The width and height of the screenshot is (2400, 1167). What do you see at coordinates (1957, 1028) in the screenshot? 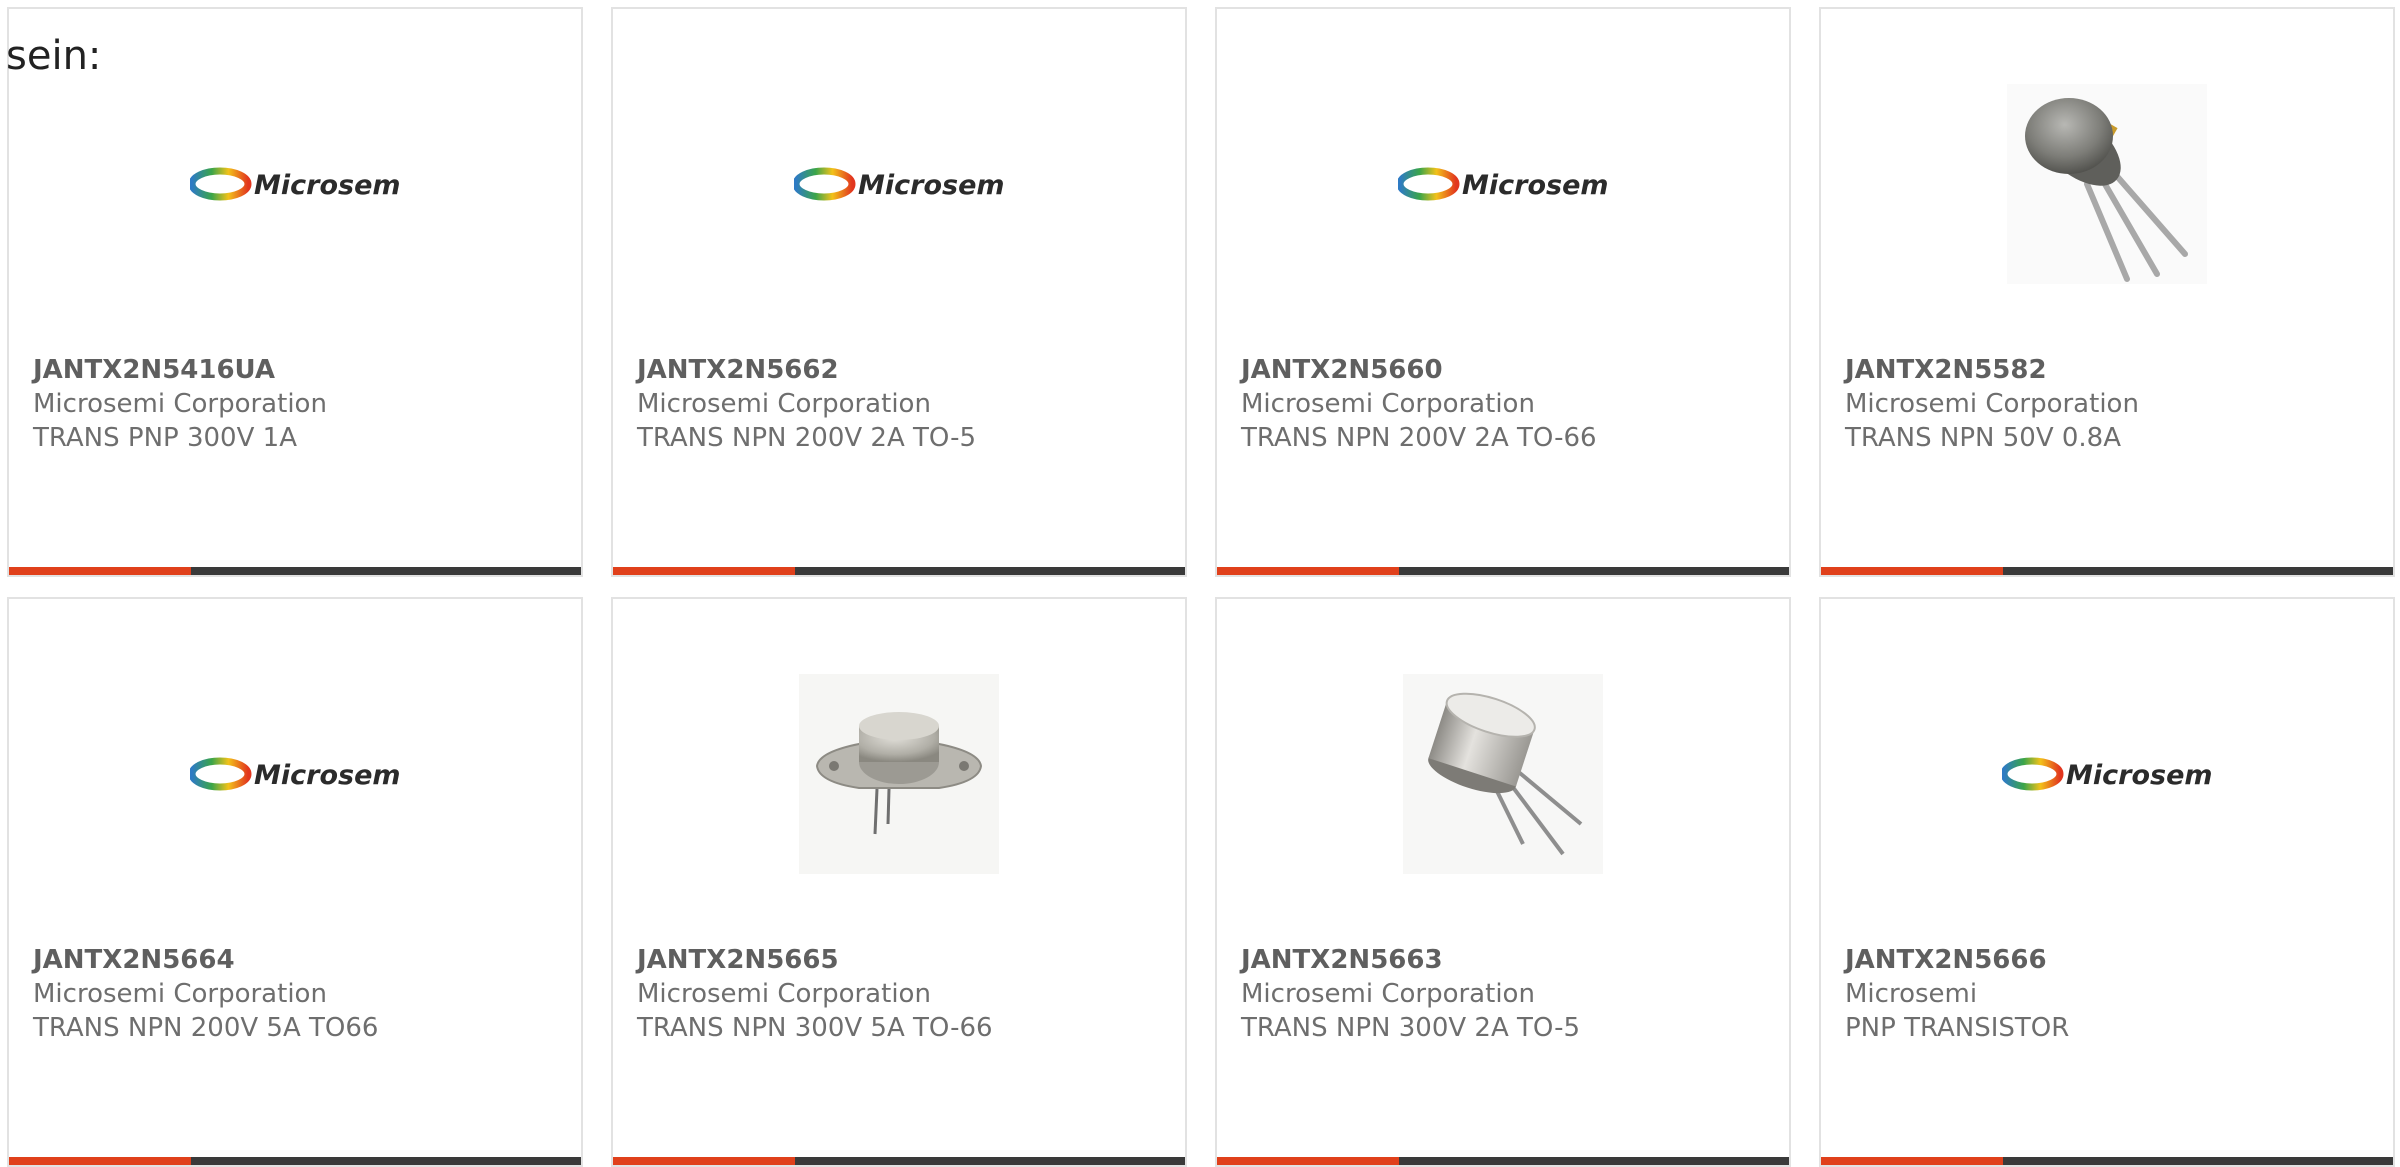
I see `description: PNP TRANSISTOR` at bounding box center [1957, 1028].